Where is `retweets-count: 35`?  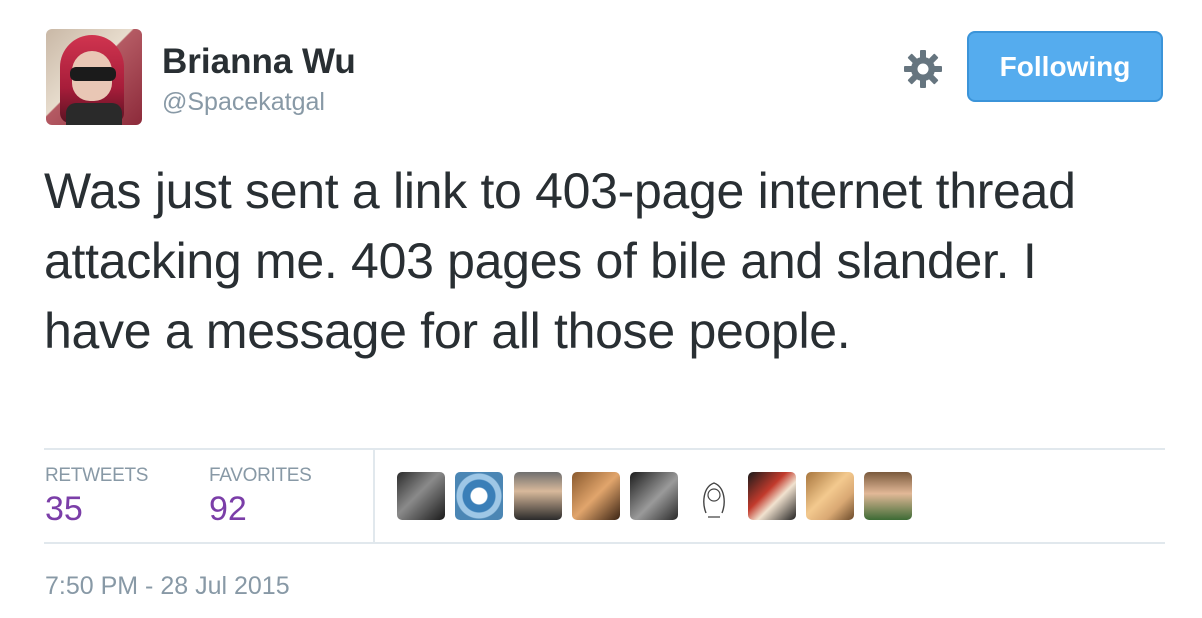 retweets-count: 35 is located at coordinates (64, 509).